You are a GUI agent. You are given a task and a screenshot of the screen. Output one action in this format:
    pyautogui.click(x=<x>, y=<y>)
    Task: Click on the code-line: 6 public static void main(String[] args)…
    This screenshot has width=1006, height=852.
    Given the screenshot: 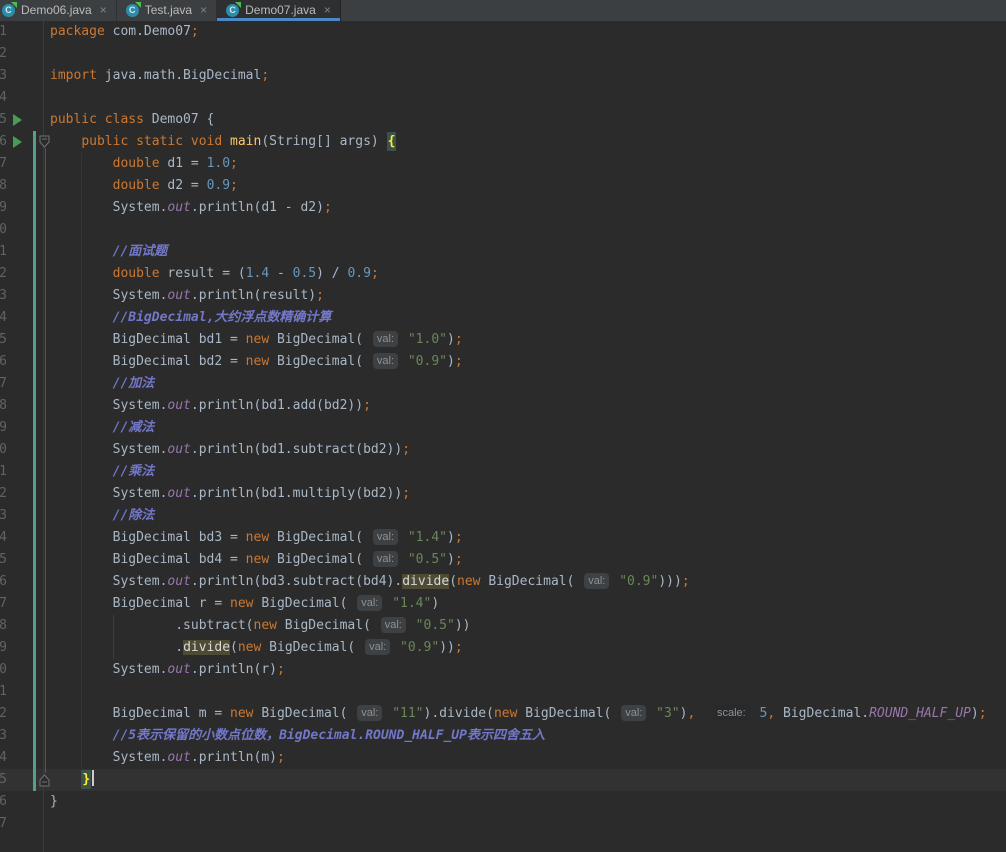 What is the action you would take?
    pyautogui.click(x=503, y=142)
    